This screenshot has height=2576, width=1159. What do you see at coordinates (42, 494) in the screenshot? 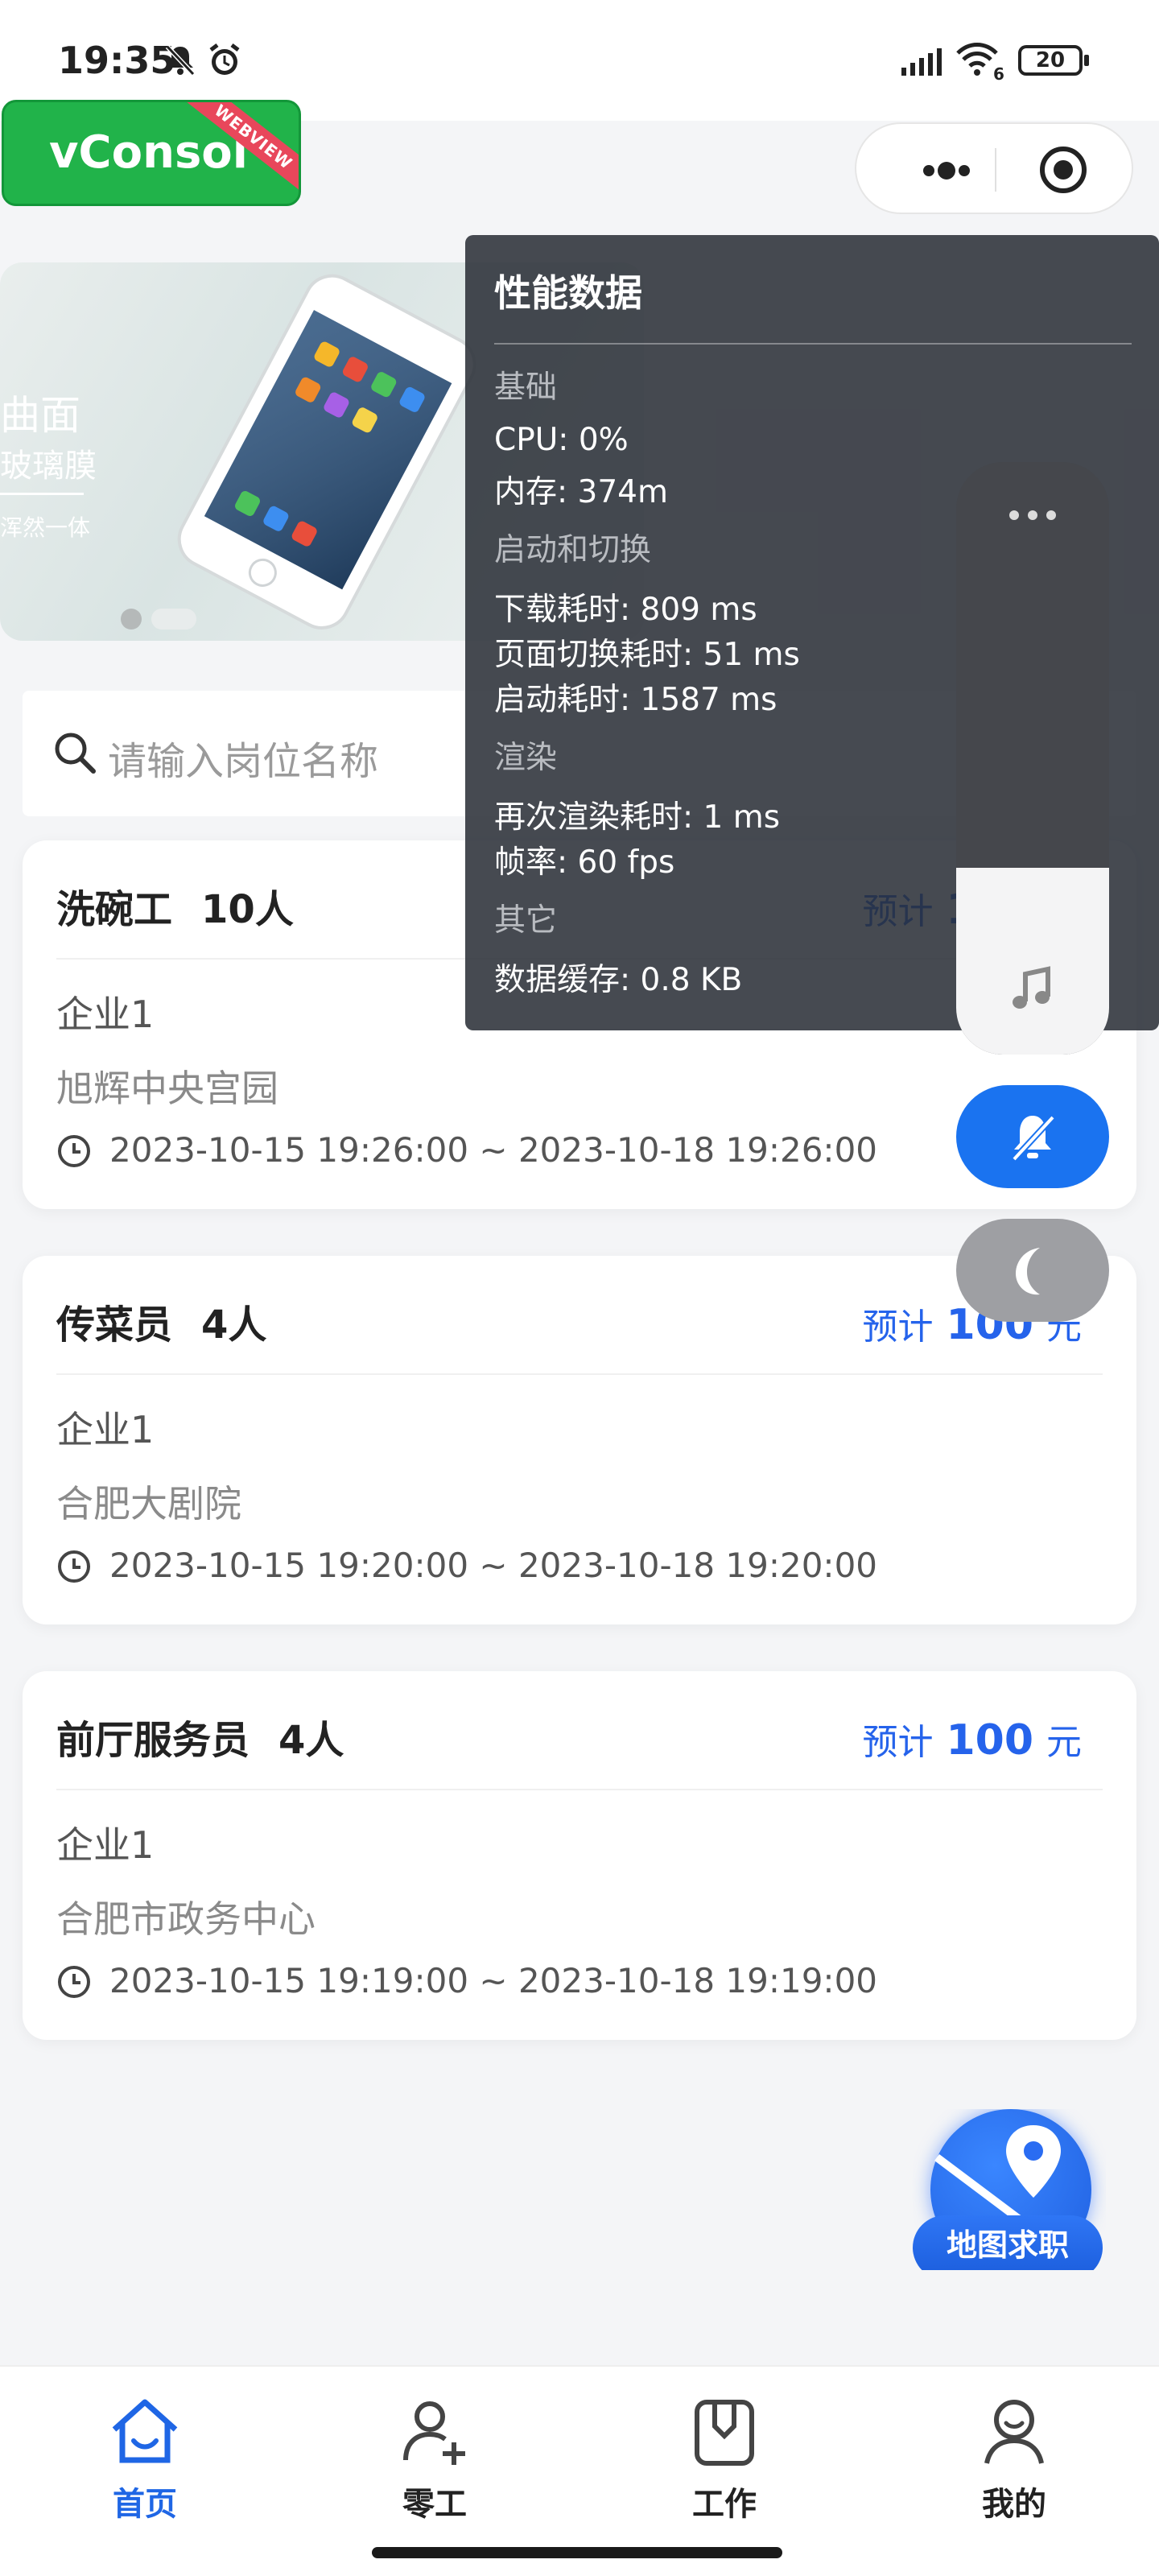
I see `banner-divider` at bounding box center [42, 494].